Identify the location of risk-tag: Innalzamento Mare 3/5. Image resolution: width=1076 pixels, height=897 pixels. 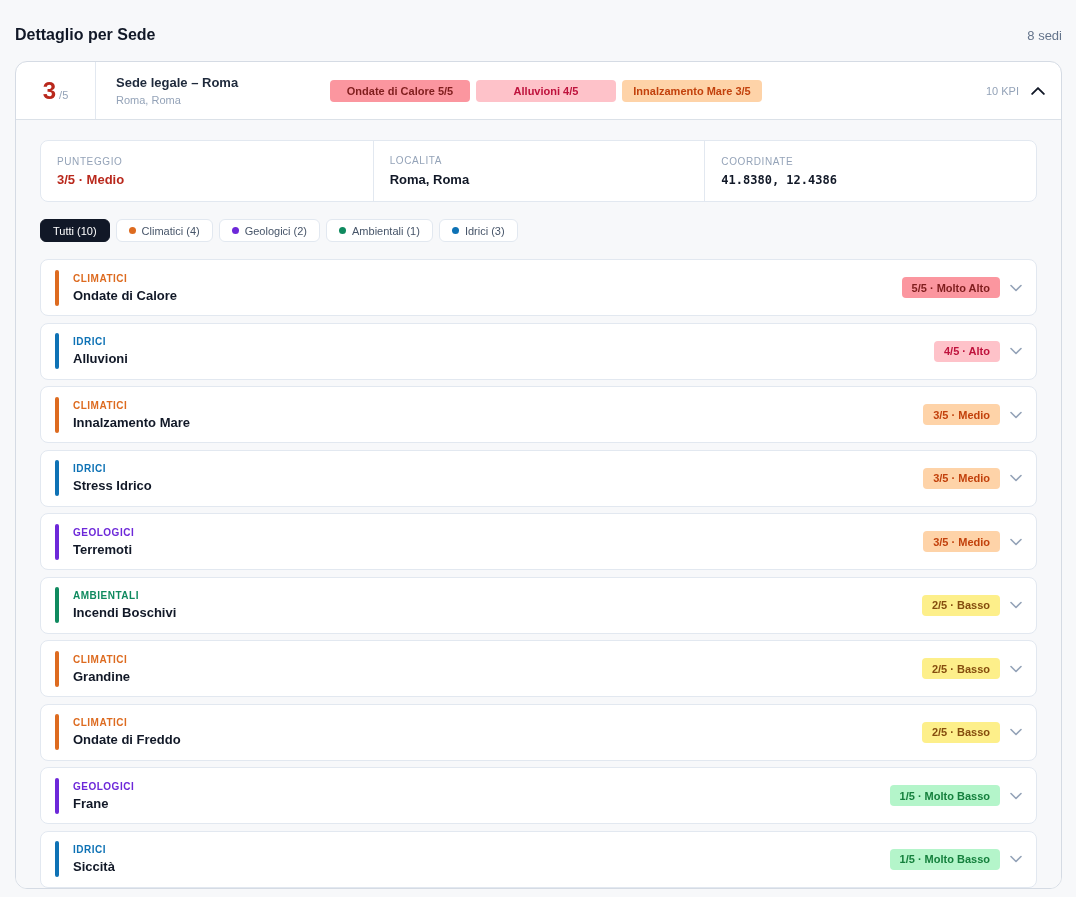
(692, 90).